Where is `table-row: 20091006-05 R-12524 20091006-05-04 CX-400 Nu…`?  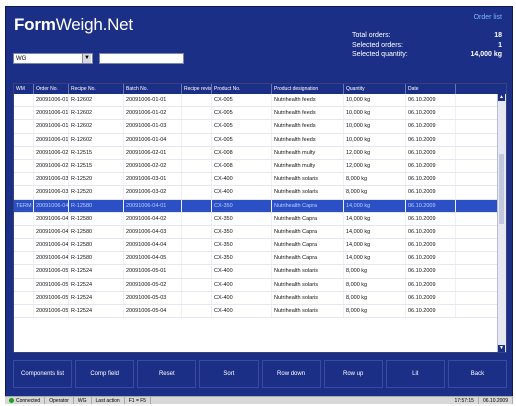 table-row: 20091006-05 R-12524 20091006-05-04 CX-400 Nu… is located at coordinates (260, 312).